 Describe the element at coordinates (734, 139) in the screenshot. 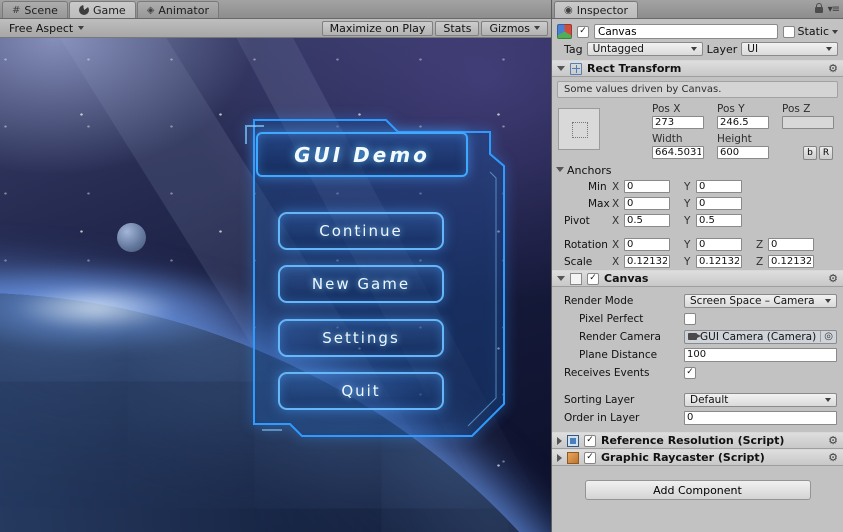

I see `height-label: Height` at that location.